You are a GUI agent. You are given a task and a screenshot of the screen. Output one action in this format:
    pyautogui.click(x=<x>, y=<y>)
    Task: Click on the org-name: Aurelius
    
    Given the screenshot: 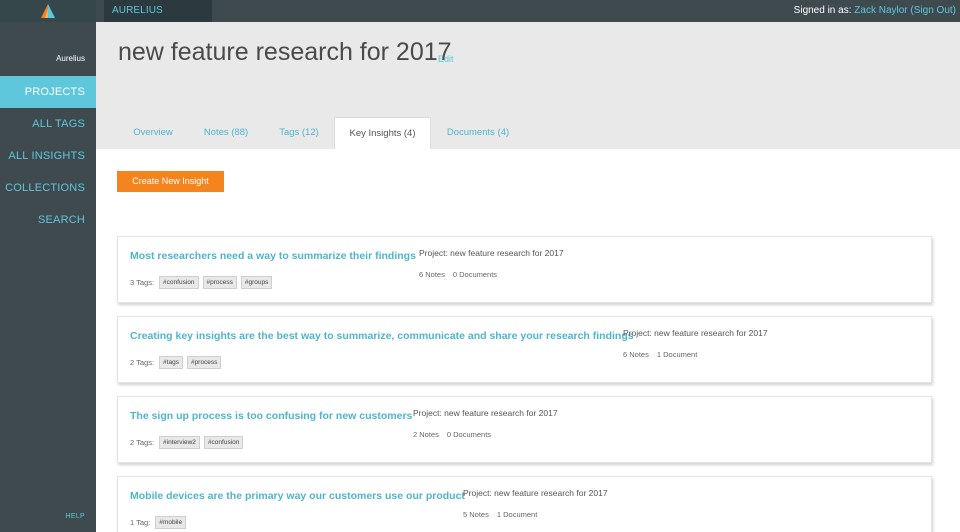 What is the action you would take?
    pyautogui.click(x=70, y=58)
    